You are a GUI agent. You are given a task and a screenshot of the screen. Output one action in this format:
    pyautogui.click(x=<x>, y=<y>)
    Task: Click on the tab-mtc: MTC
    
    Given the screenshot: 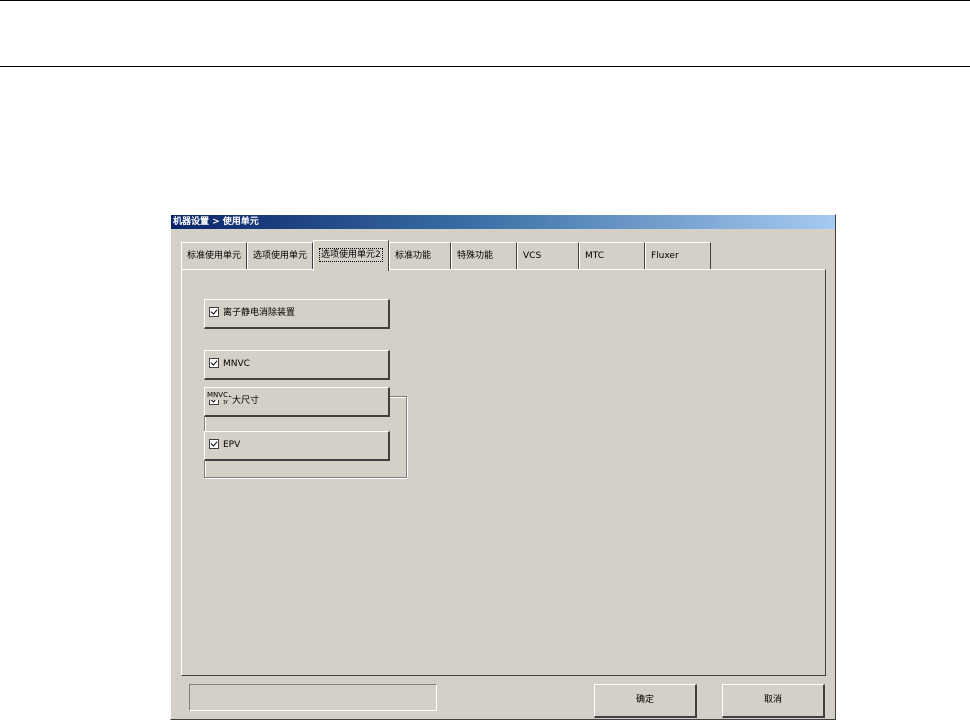 What is the action you would take?
    pyautogui.click(x=612, y=255)
    